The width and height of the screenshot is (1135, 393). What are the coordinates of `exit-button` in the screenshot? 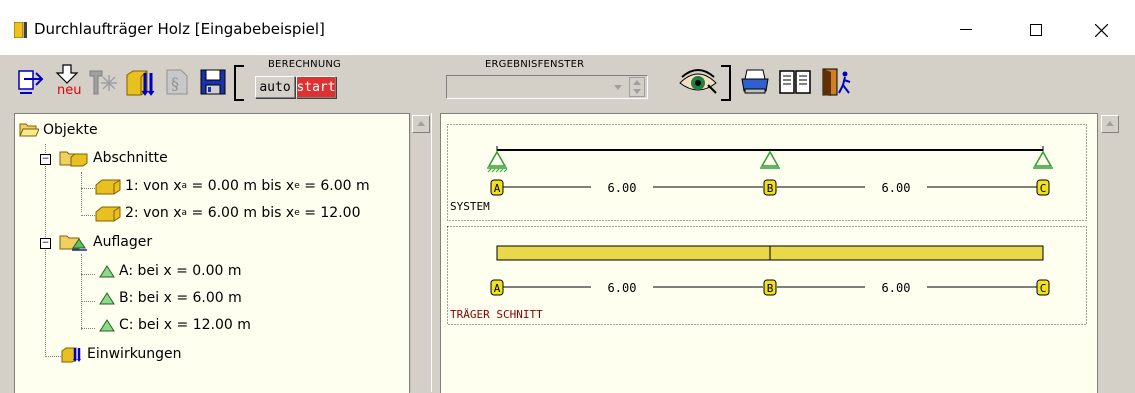 It's located at (837, 82).